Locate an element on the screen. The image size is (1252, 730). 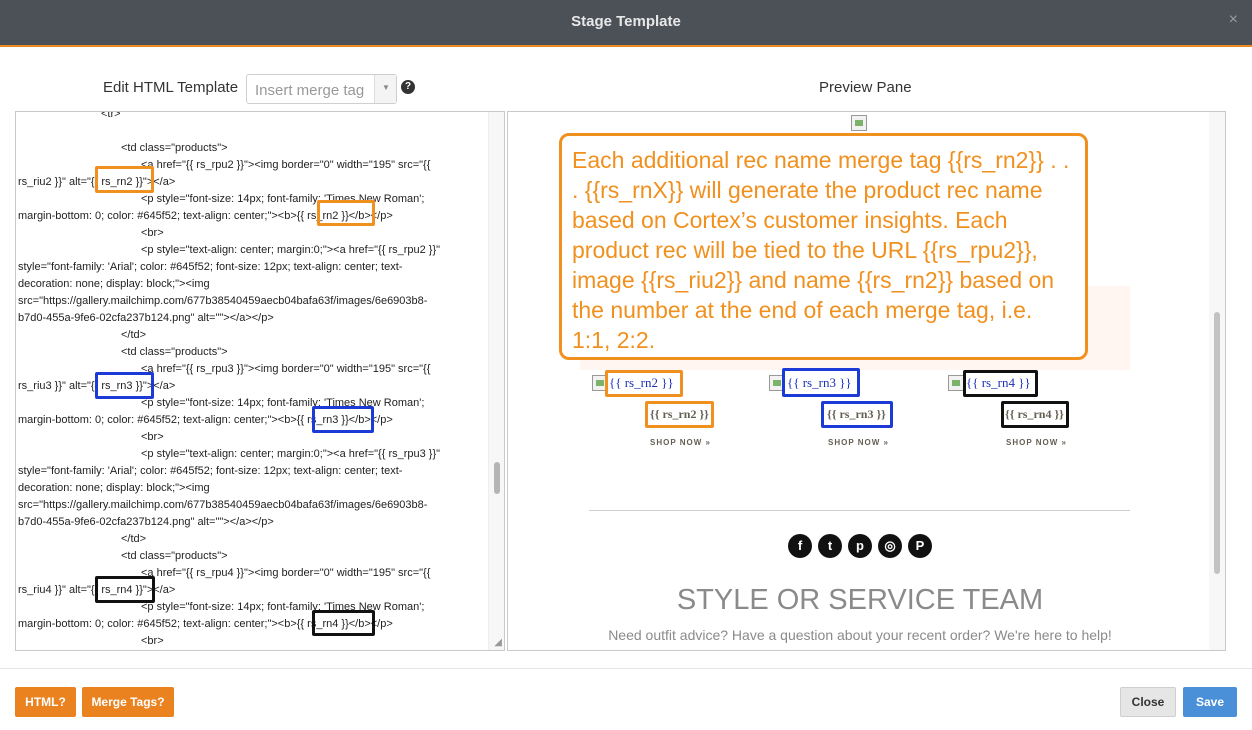
merge-tags-help-button: Merge Tags? is located at coordinates (128, 702).